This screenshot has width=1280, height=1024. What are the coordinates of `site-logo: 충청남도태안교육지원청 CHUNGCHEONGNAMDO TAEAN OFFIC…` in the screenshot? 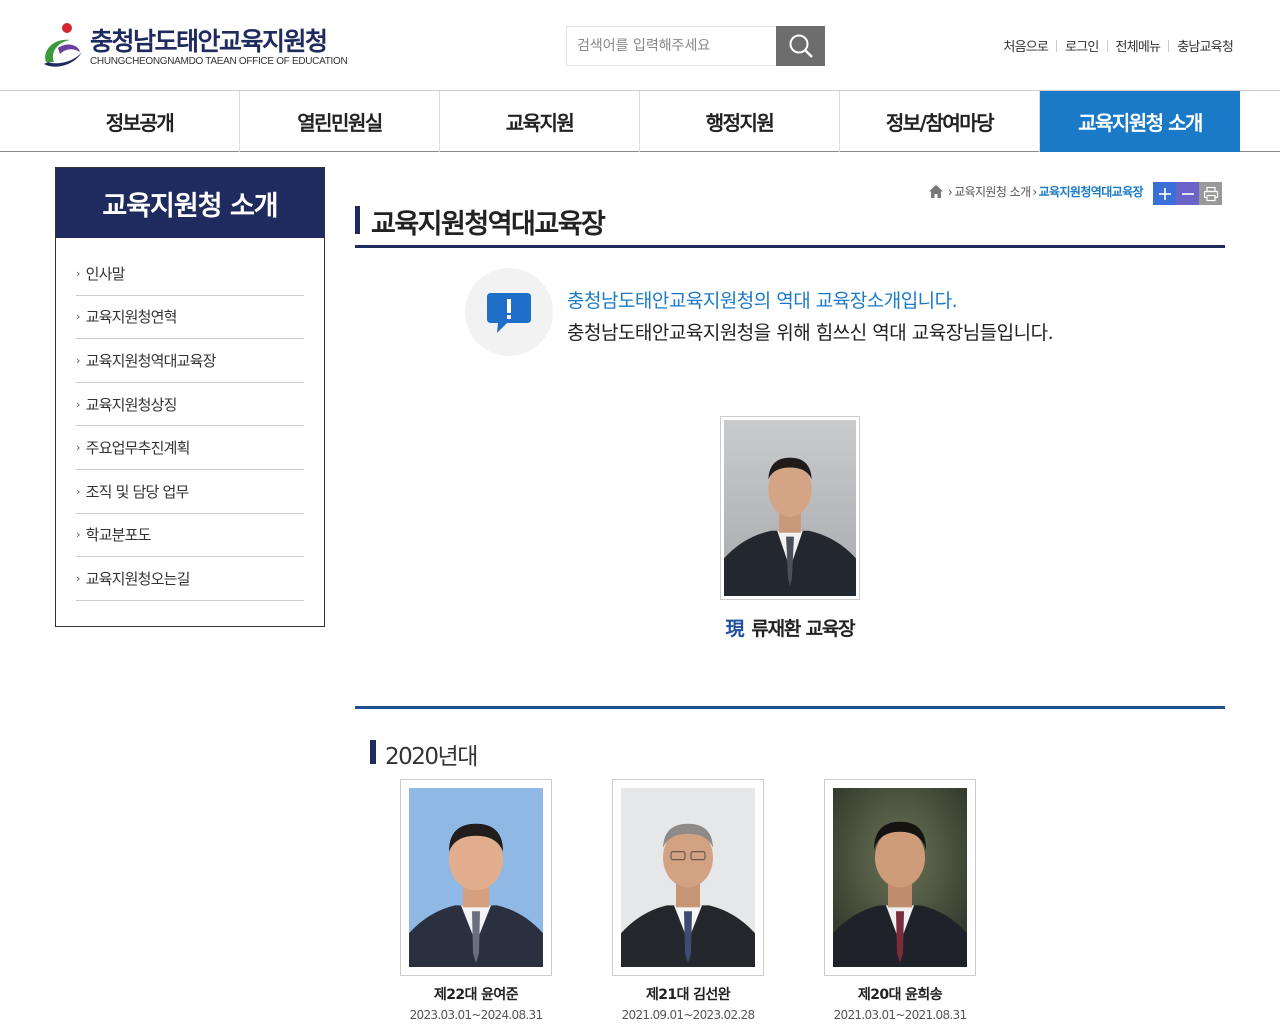 It's located at (194, 46).